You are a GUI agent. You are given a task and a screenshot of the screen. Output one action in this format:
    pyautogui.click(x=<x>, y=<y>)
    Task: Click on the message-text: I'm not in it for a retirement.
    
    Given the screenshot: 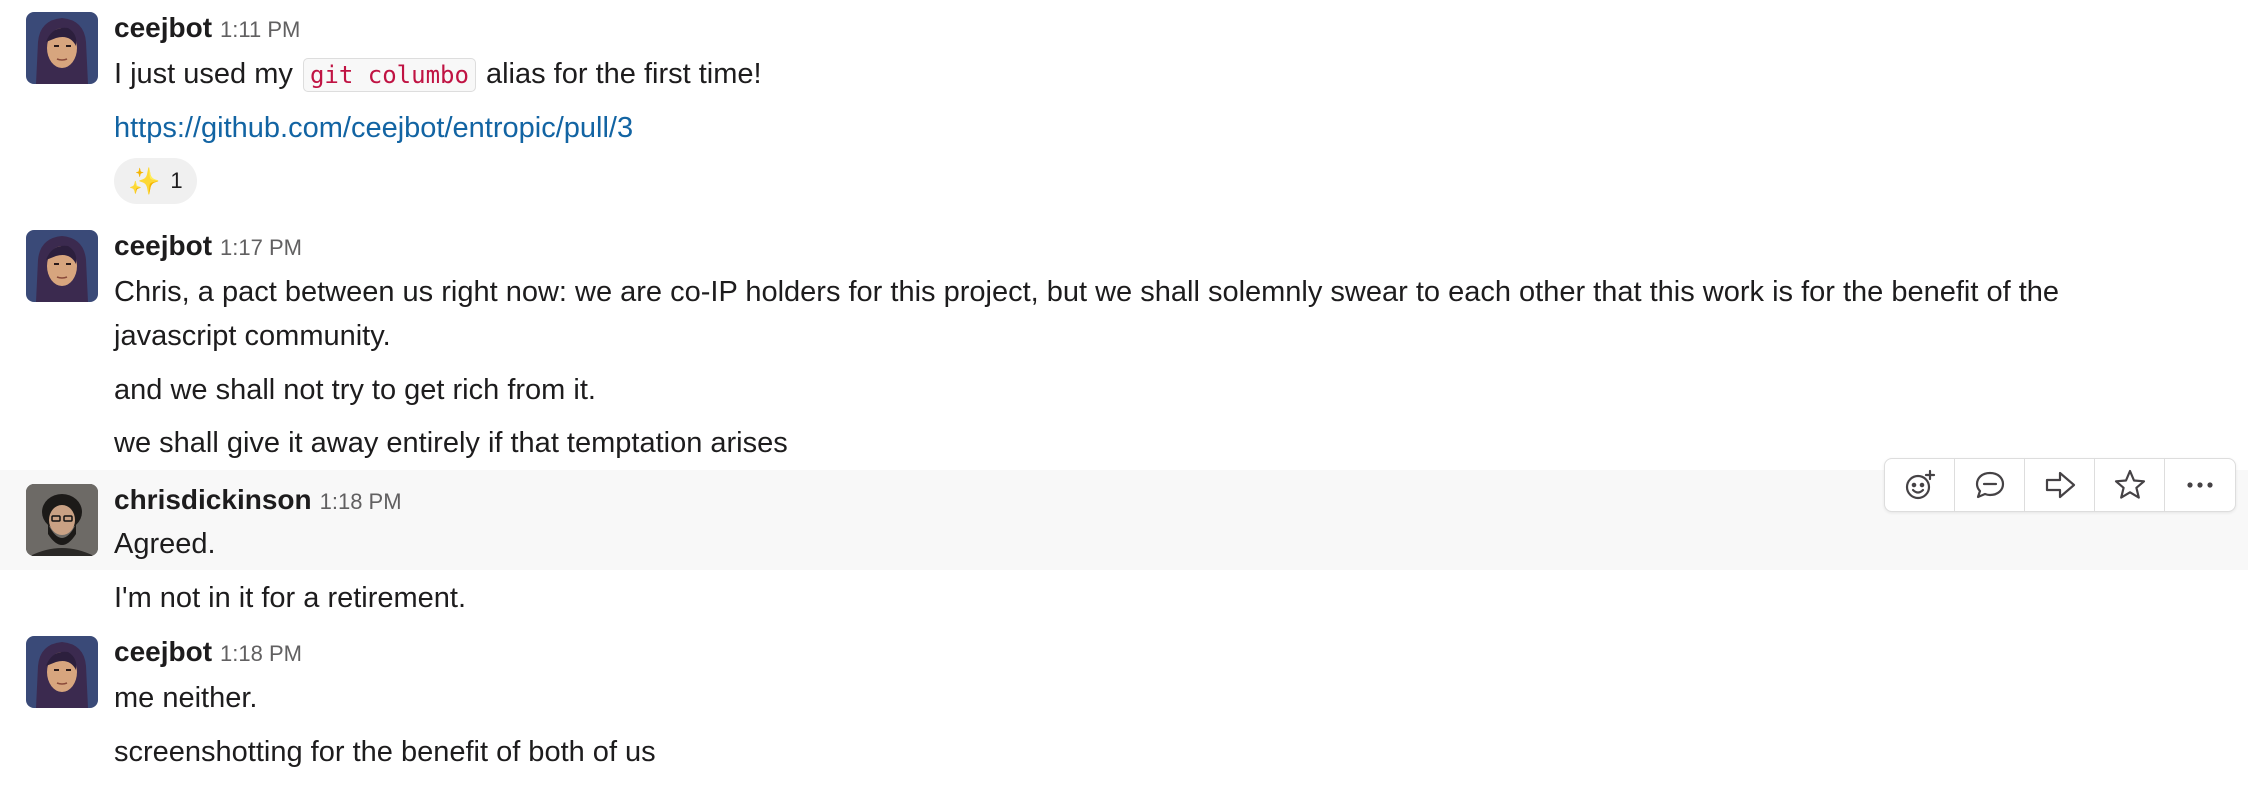 What is the action you would take?
    pyautogui.click(x=290, y=598)
    